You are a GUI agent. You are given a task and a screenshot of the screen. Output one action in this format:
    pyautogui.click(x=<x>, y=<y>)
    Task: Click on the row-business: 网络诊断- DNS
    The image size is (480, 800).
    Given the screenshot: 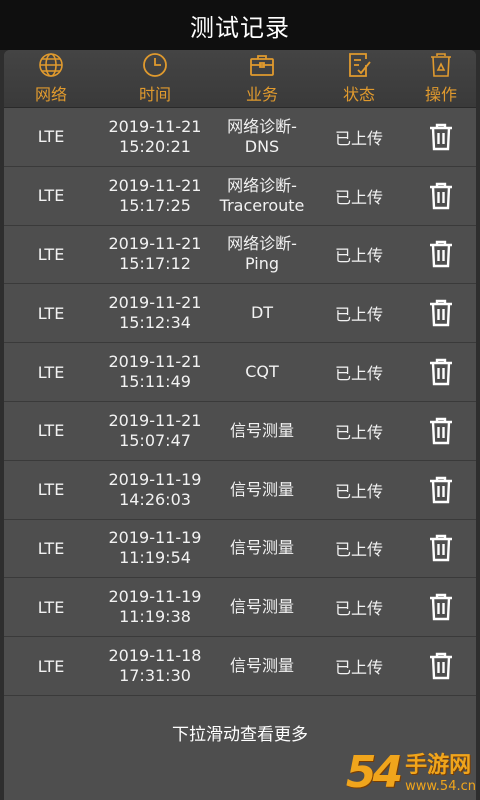 What is the action you would take?
    pyautogui.click(x=262, y=137)
    